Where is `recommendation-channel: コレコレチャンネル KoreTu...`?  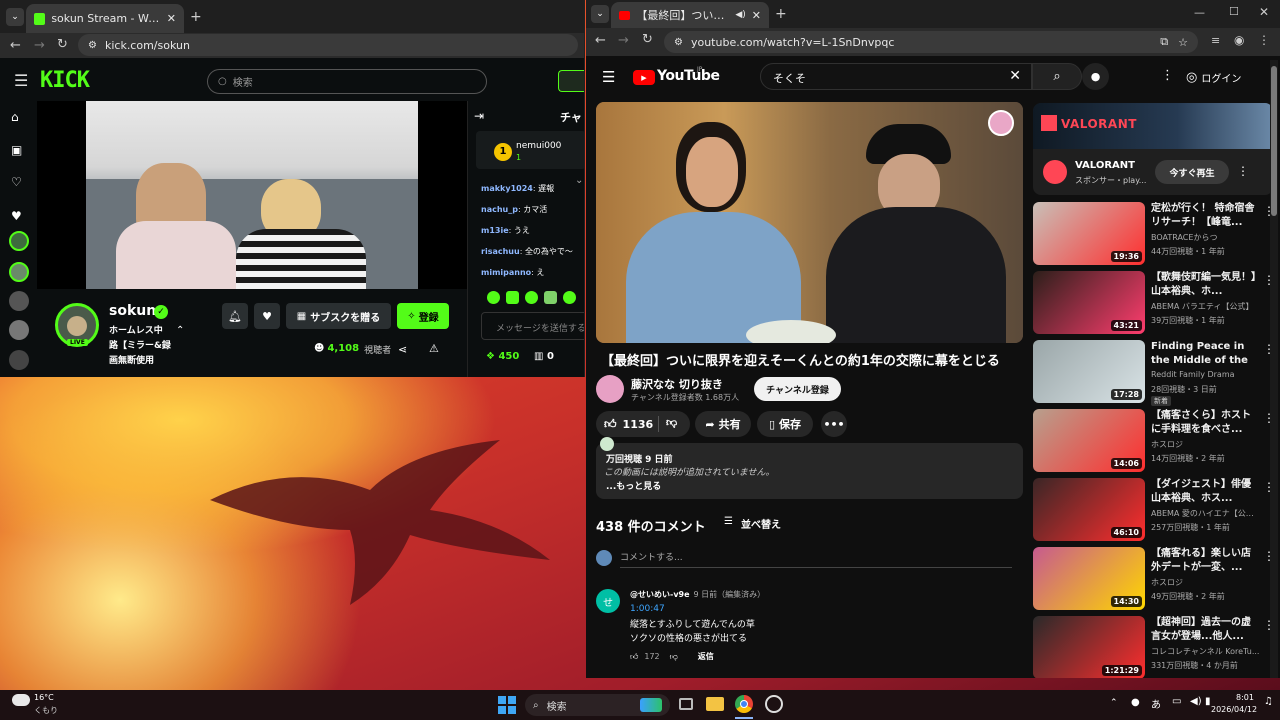
recommendation-channel: コレコレチャンネル KoreTu... is located at coordinates (1206, 651).